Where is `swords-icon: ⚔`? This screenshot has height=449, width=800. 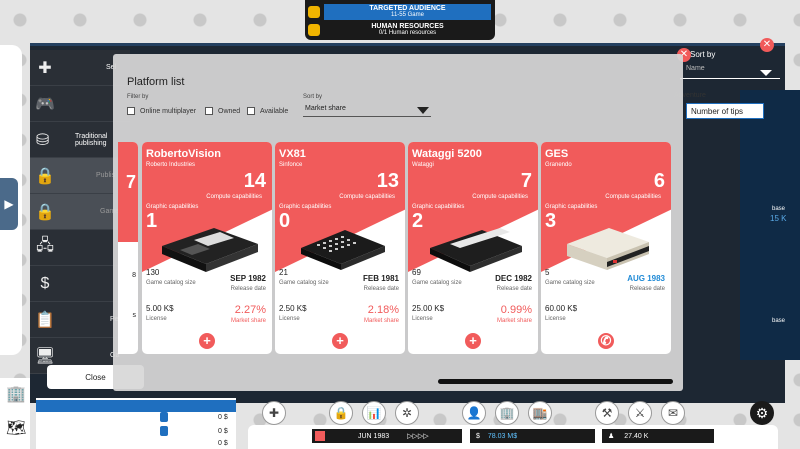
swords-icon: ⚔ is located at coordinates (640, 413).